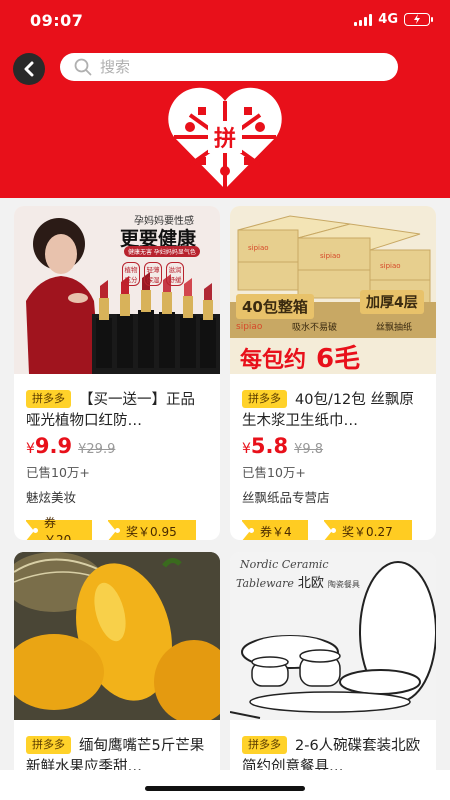  I want to click on status-icons: 4G, so click(393, 19).